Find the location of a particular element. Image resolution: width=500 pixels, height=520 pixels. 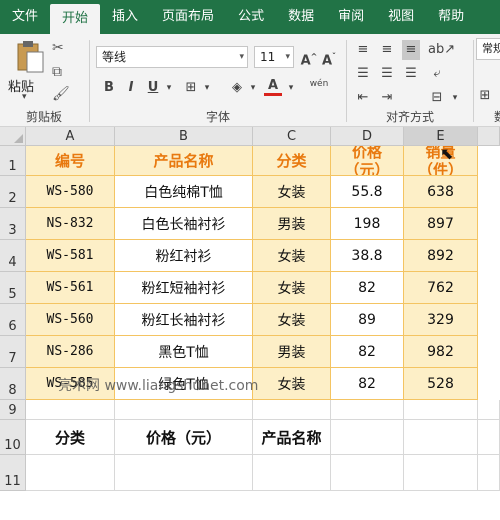

row-header: 7 is located at coordinates (13, 352).